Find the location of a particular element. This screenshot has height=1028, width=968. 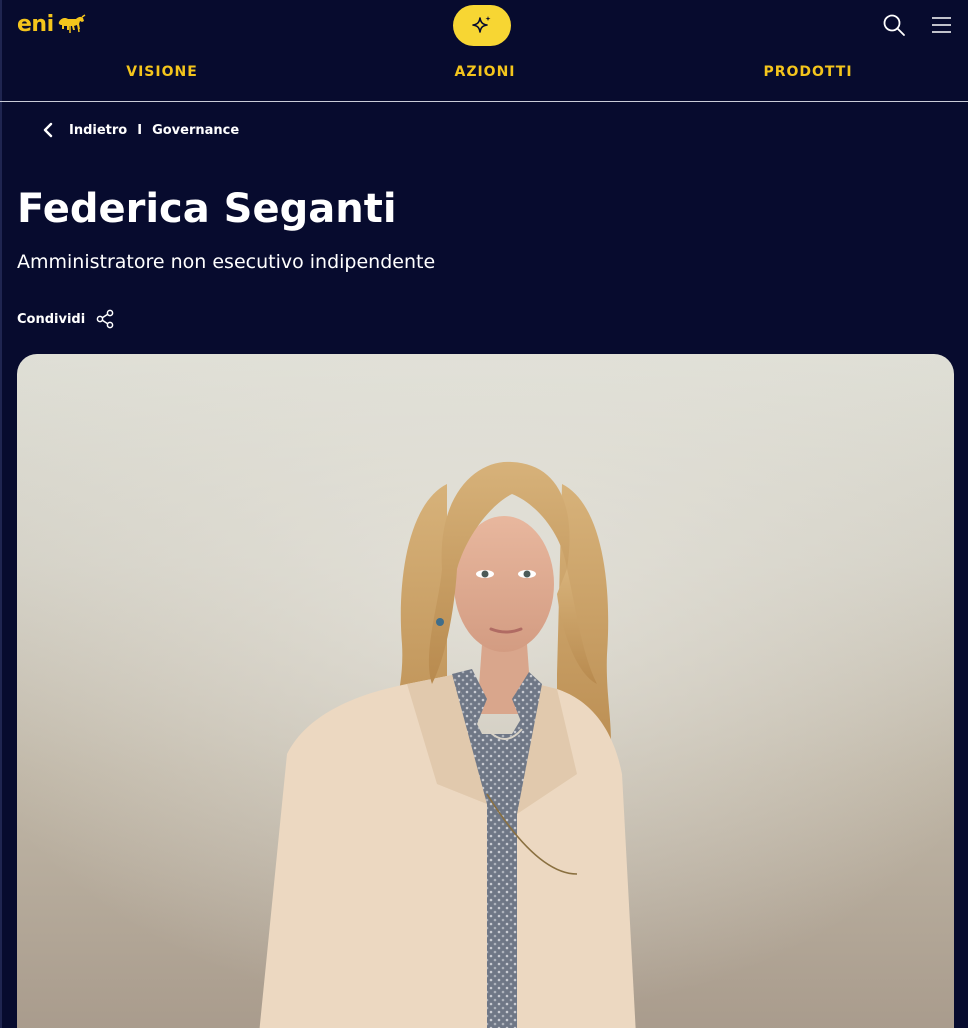

logo-wordmark: eni is located at coordinates (35, 24).